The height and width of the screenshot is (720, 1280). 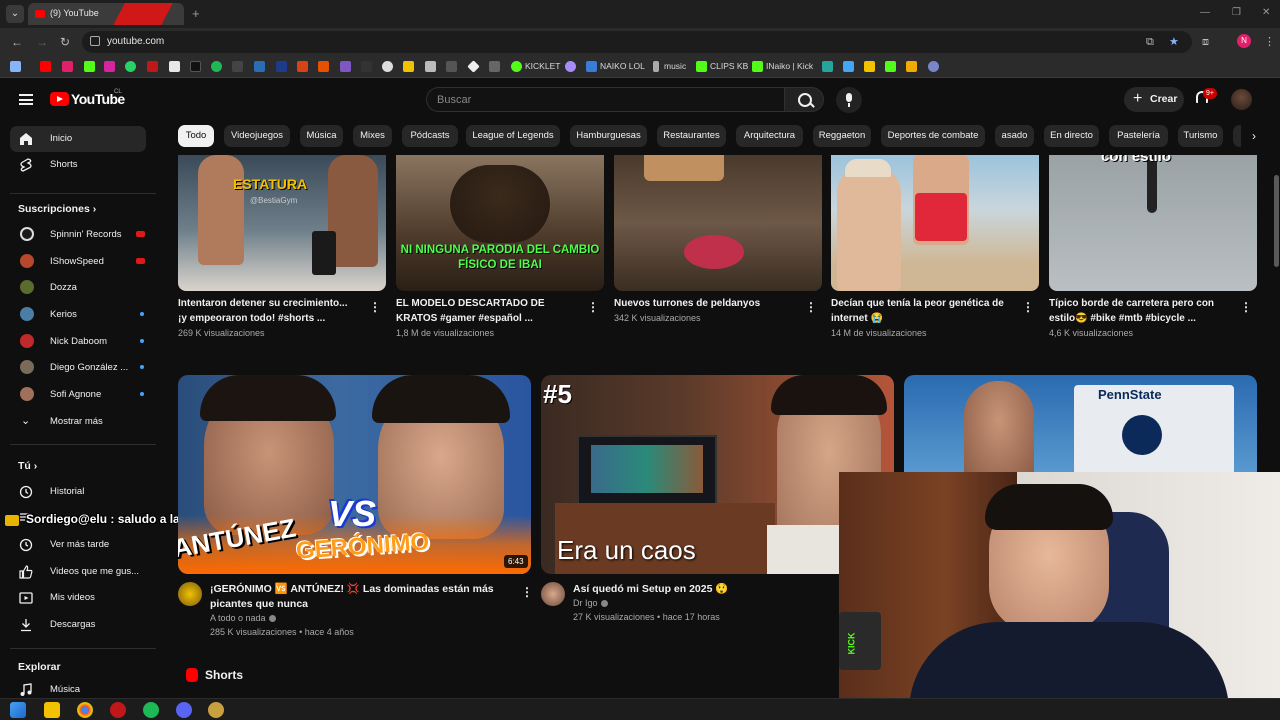 What do you see at coordinates (78, 598) in the screenshot?
I see `sidebar-item-mis-videos: Mis videos` at bounding box center [78, 598].